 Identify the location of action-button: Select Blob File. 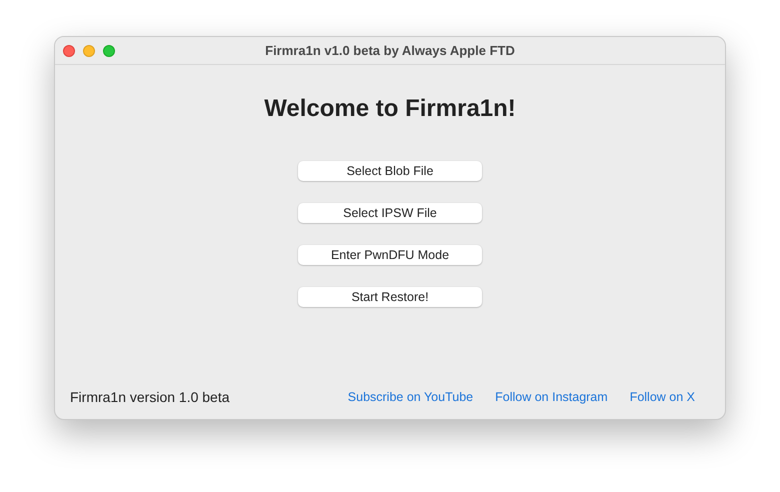
(390, 171).